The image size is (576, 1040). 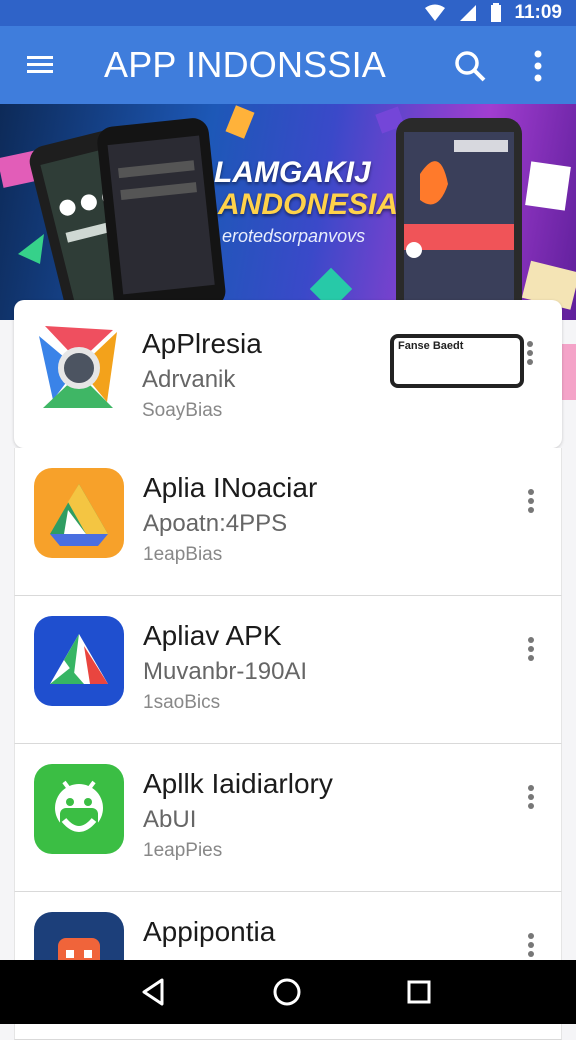 I want to click on app-title: APP INDONSSIA, so click(x=245, y=64).